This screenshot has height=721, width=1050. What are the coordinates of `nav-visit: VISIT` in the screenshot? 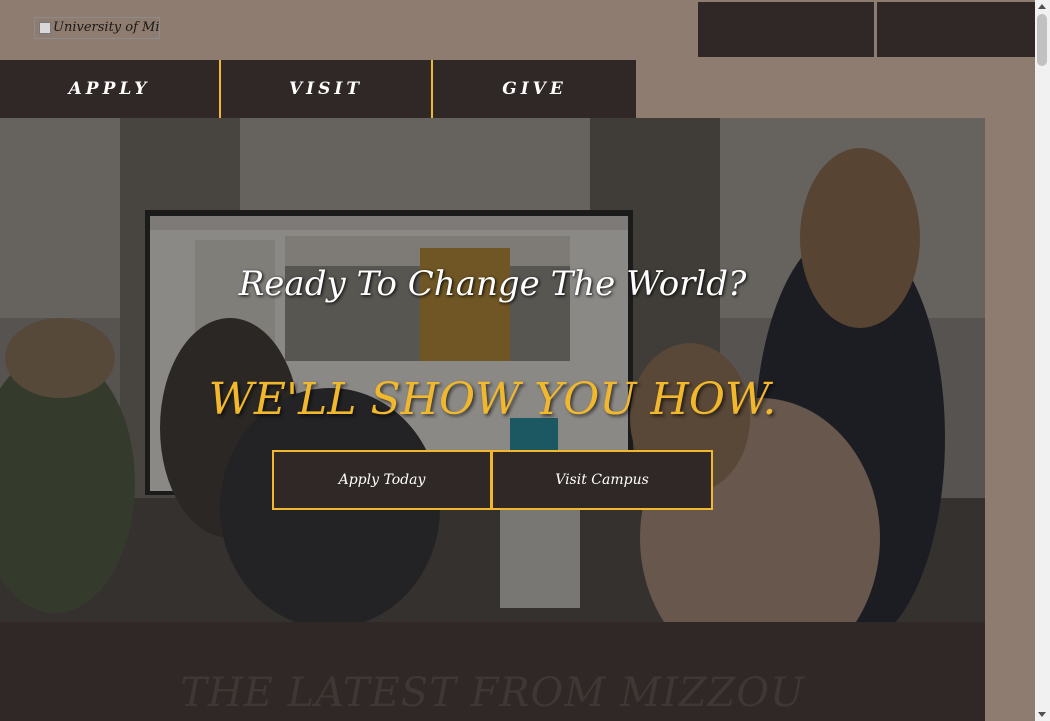 It's located at (327, 89).